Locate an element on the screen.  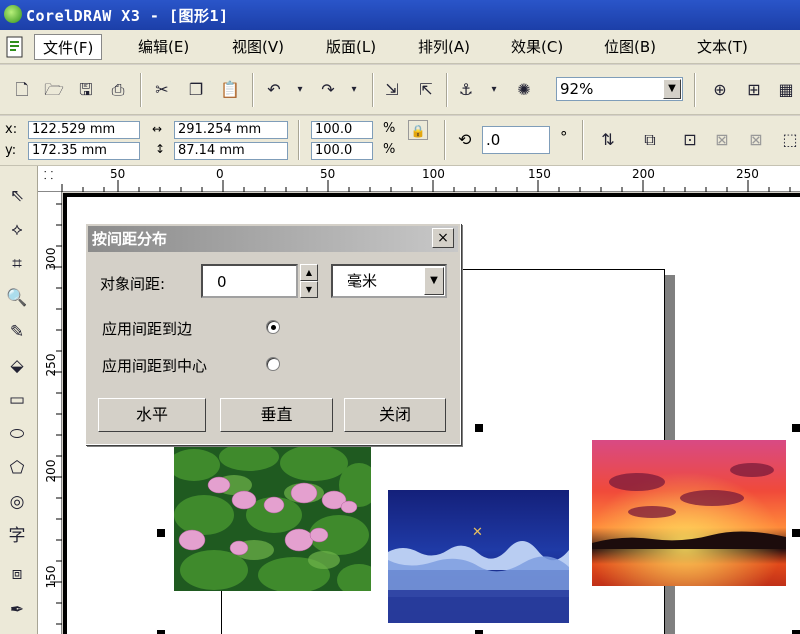
snap-to-grid-icon: ⊕ is located at coordinates (720, 90).